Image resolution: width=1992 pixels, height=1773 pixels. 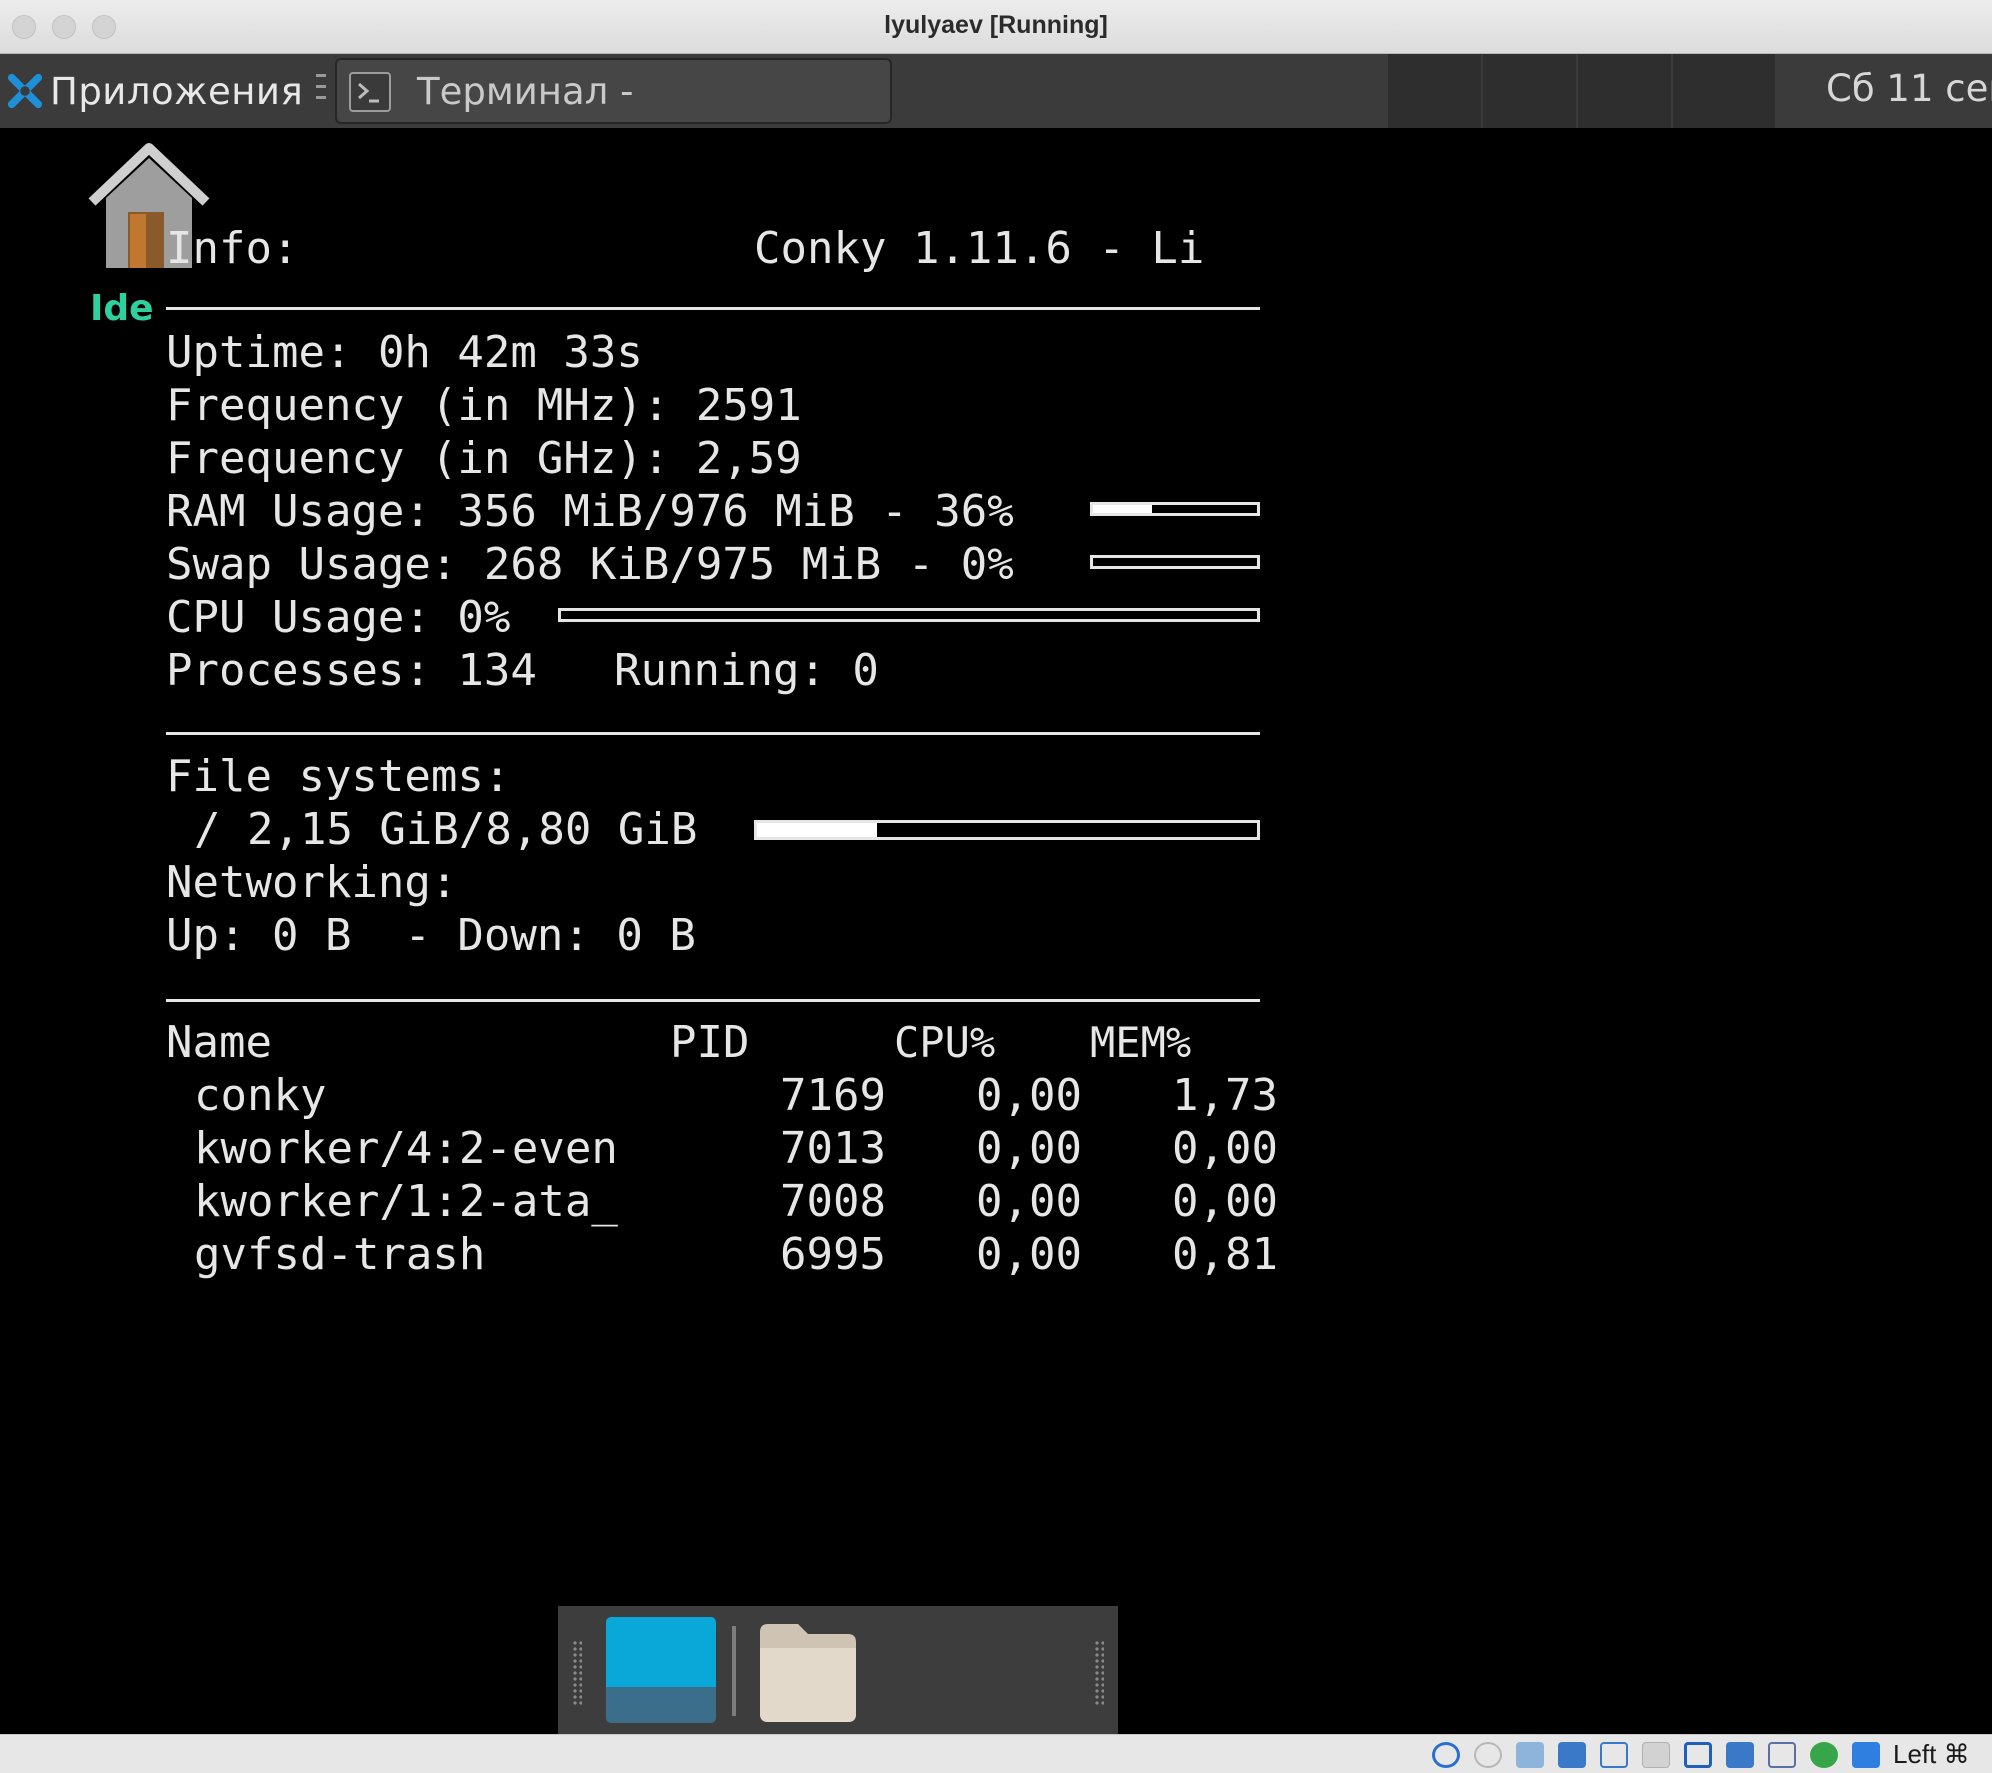 What do you see at coordinates (1141, 1042) in the screenshot?
I see `column-header-mem: MEM%` at bounding box center [1141, 1042].